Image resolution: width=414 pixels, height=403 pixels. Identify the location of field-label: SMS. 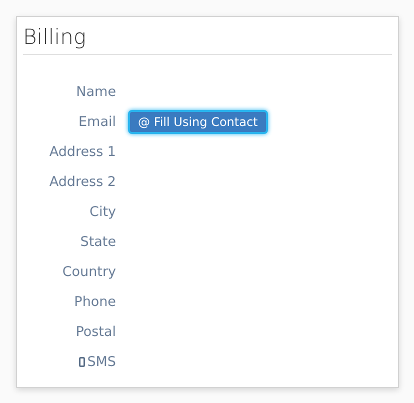
(101, 362).